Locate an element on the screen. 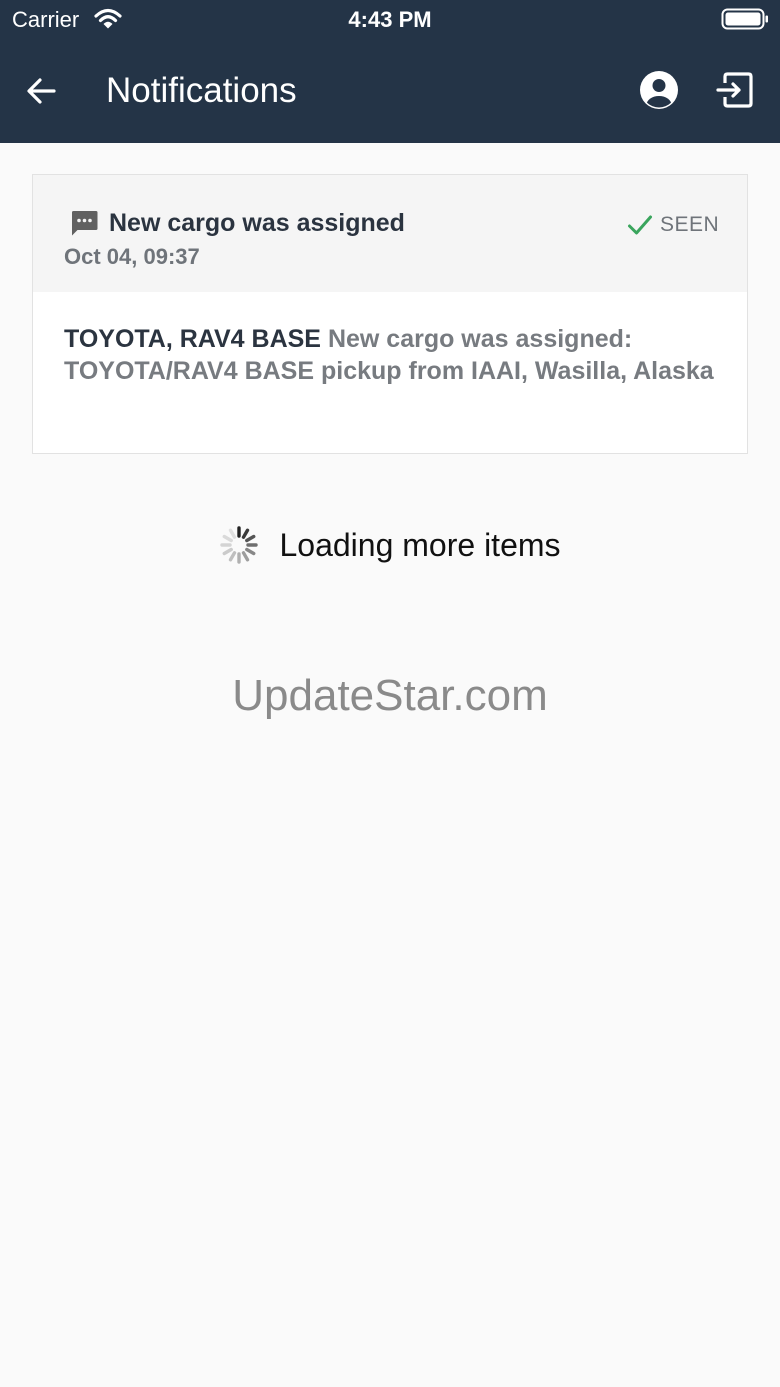 The height and width of the screenshot is (1387, 780). notification-title: New cargo was assigned is located at coordinates (257, 223).